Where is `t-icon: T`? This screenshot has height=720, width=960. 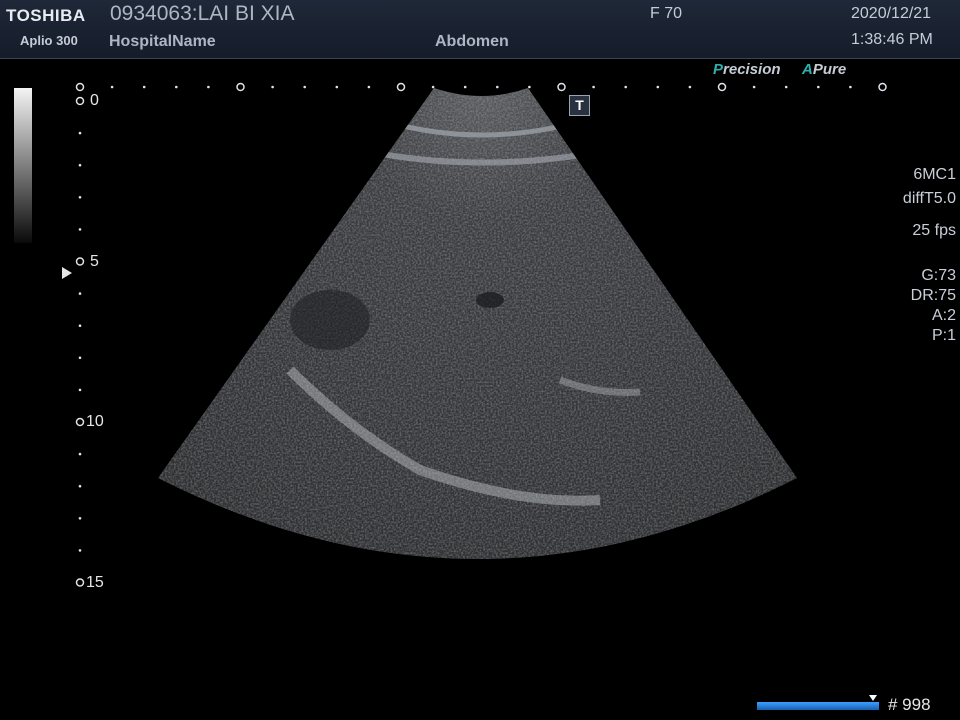
t-icon: T is located at coordinates (579, 105).